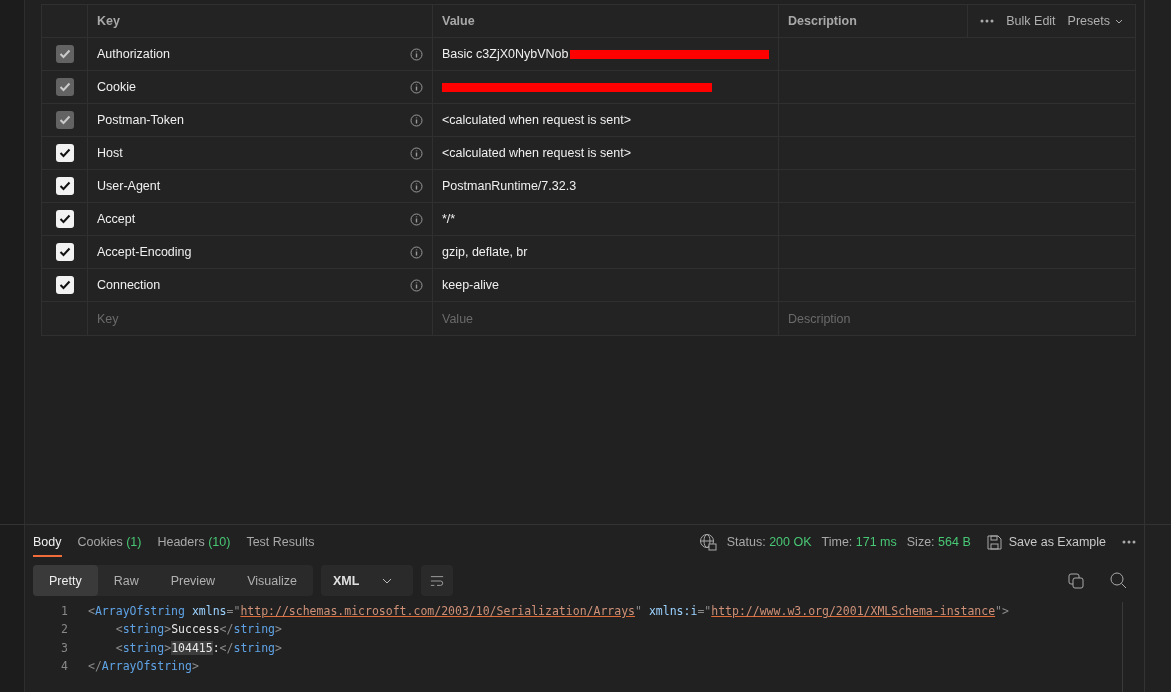 This screenshot has height=692, width=1171. I want to click on line-number: 4, so click(64, 666).